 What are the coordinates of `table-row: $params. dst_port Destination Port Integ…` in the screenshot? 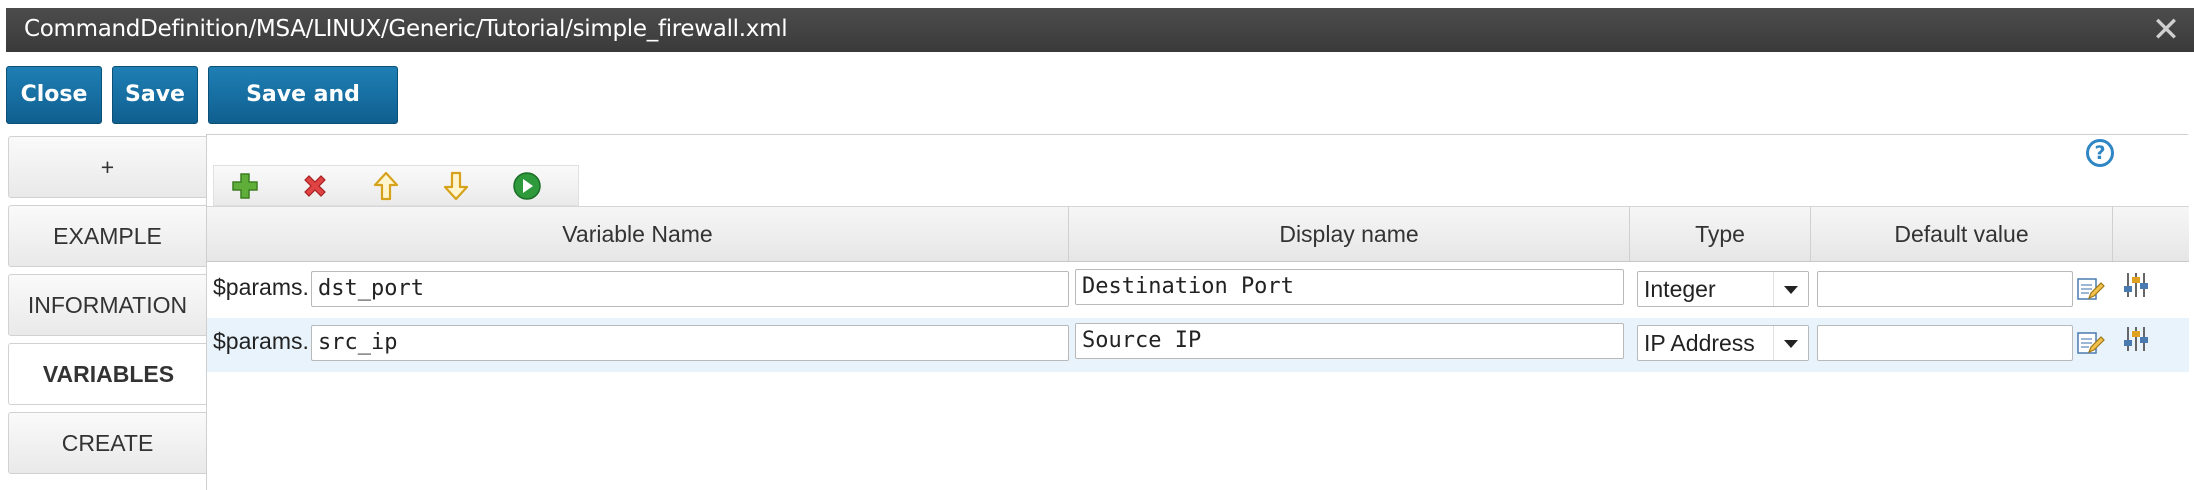 It's located at (1198, 289).